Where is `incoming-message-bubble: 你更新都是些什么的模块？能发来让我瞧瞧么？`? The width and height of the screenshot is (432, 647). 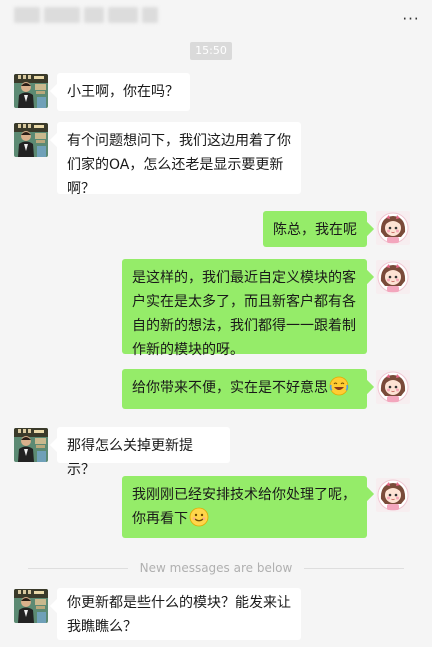 incoming-message-bubble: 你更新都是些什么的模块？能发来让我瞧瞧么？ is located at coordinates (179, 614).